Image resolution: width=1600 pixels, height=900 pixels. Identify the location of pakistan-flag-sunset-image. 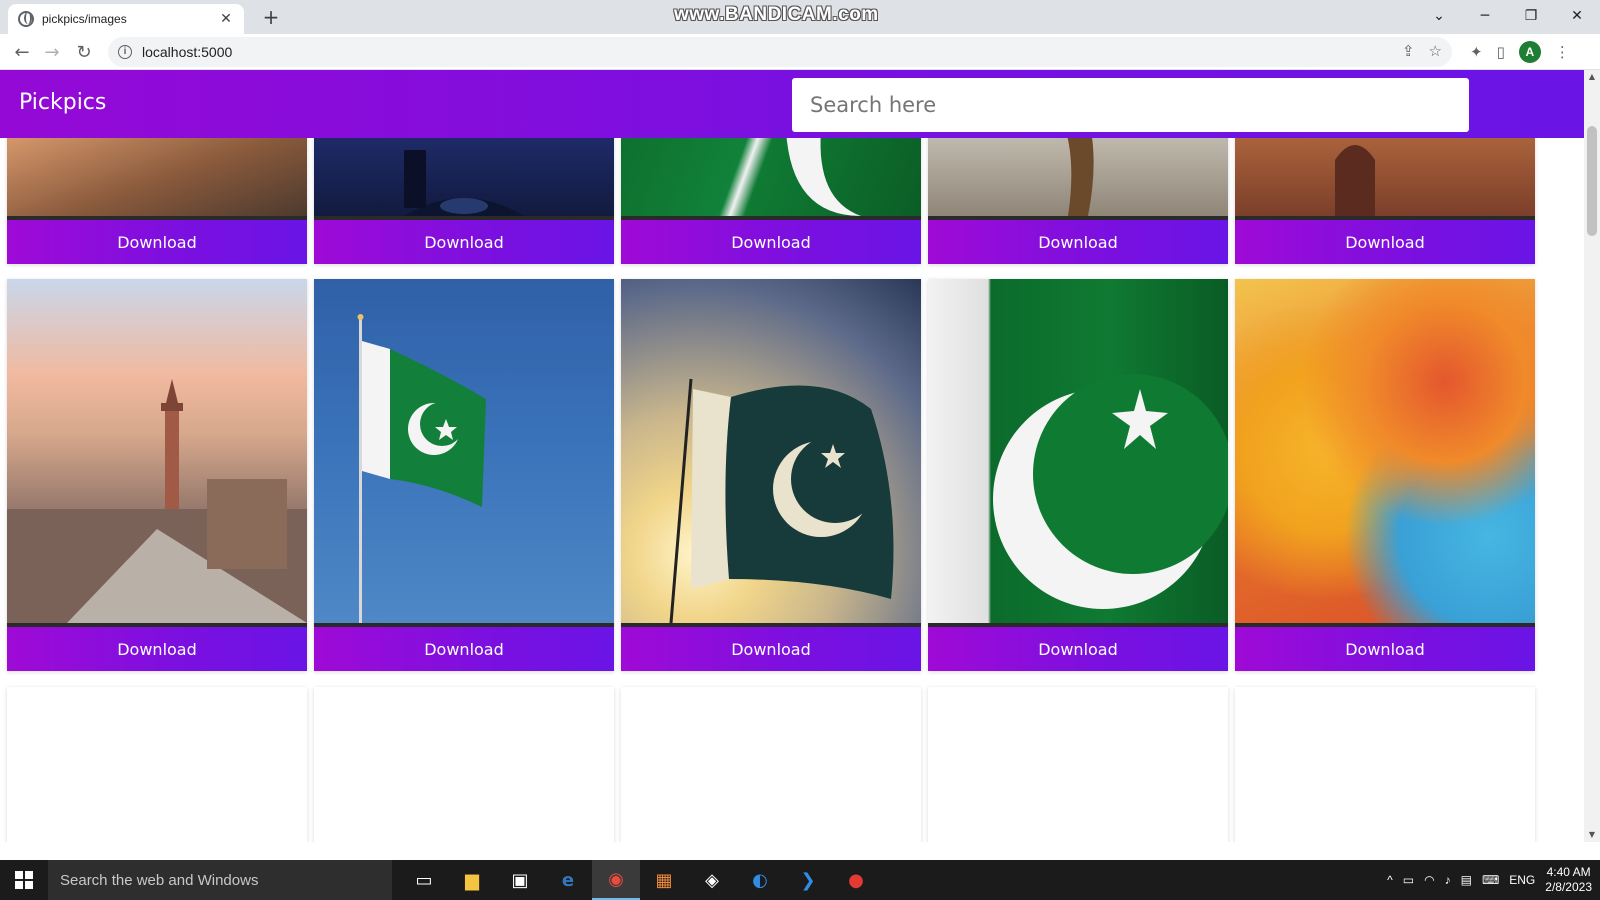
(771, 451).